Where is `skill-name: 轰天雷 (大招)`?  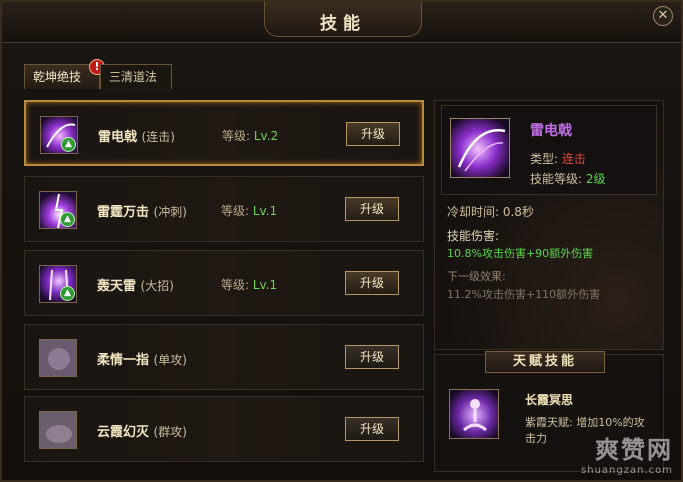
skill-name: 轰天雷 (大招) is located at coordinates (135, 286).